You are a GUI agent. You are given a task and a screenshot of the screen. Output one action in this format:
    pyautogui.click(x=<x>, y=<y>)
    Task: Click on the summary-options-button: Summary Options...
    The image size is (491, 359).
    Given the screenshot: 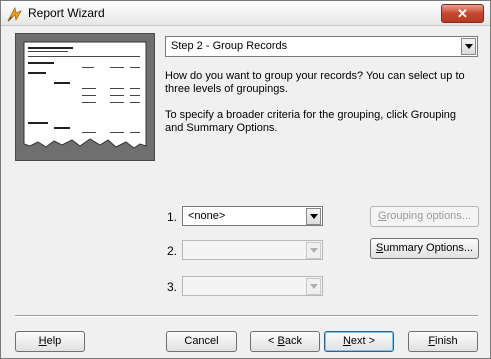 What is the action you would take?
    pyautogui.click(x=424, y=248)
    